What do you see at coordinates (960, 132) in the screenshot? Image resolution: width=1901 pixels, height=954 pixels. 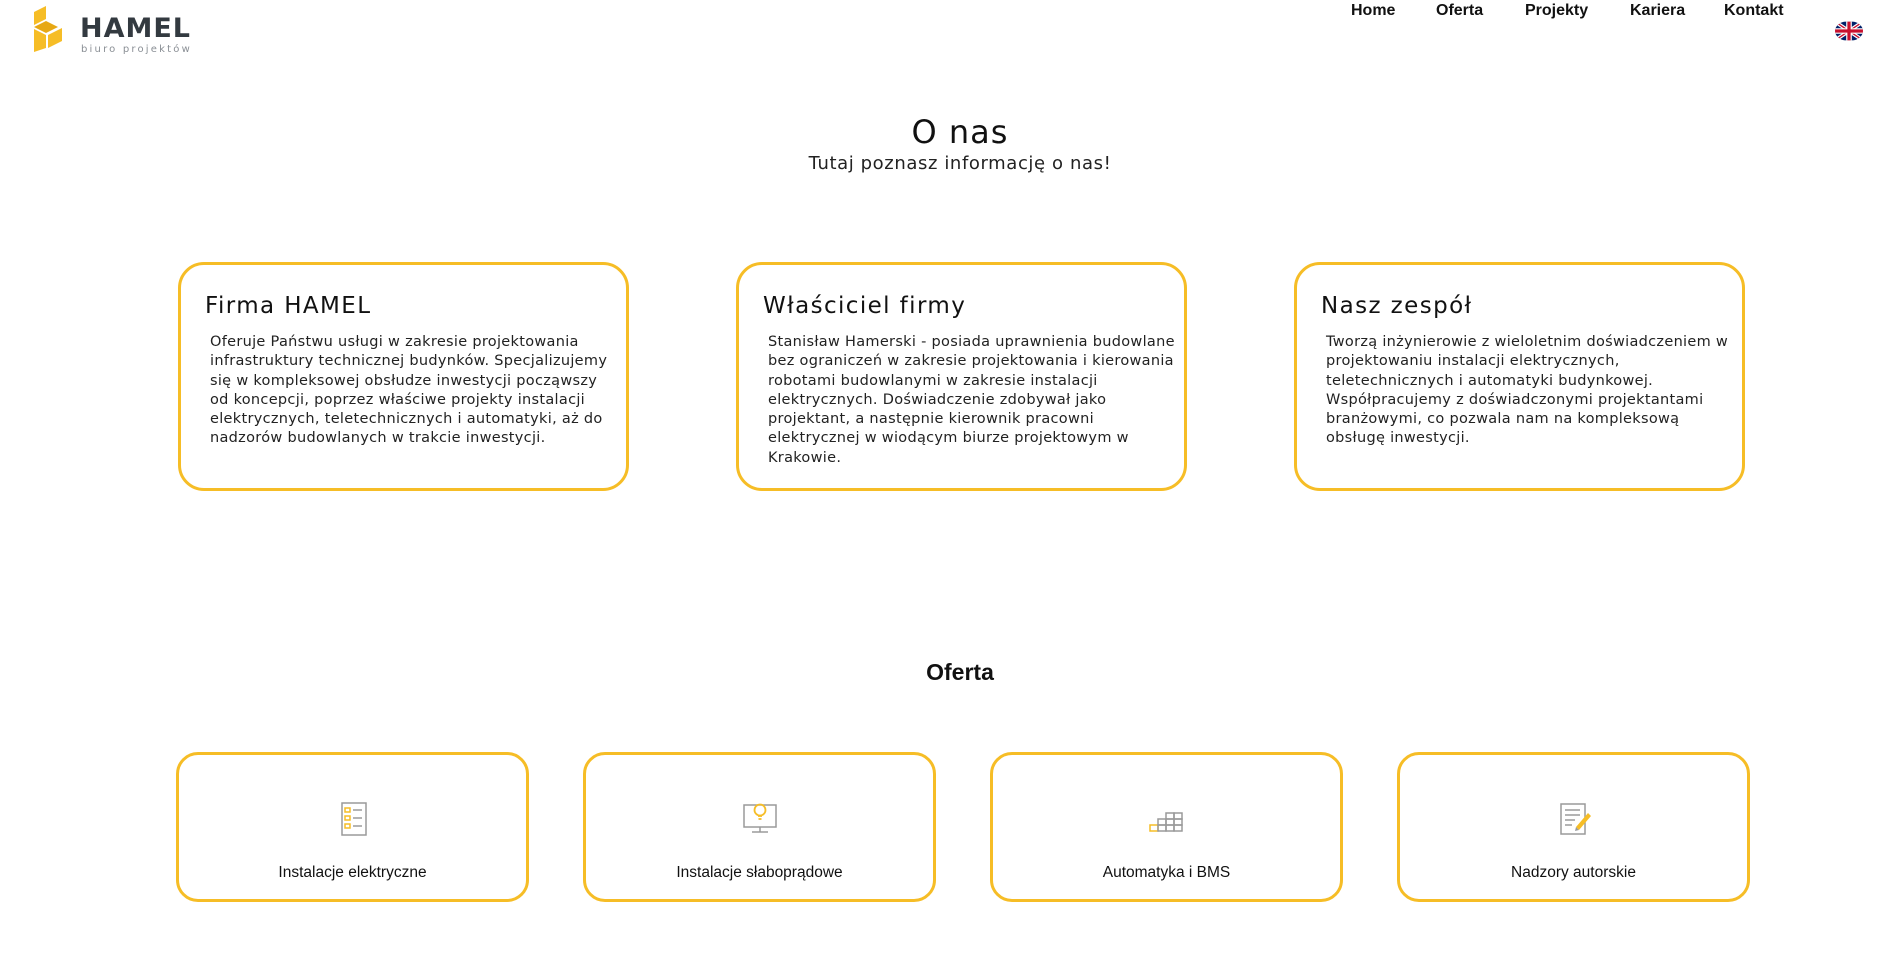 I see `about-title: O nas` at bounding box center [960, 132].